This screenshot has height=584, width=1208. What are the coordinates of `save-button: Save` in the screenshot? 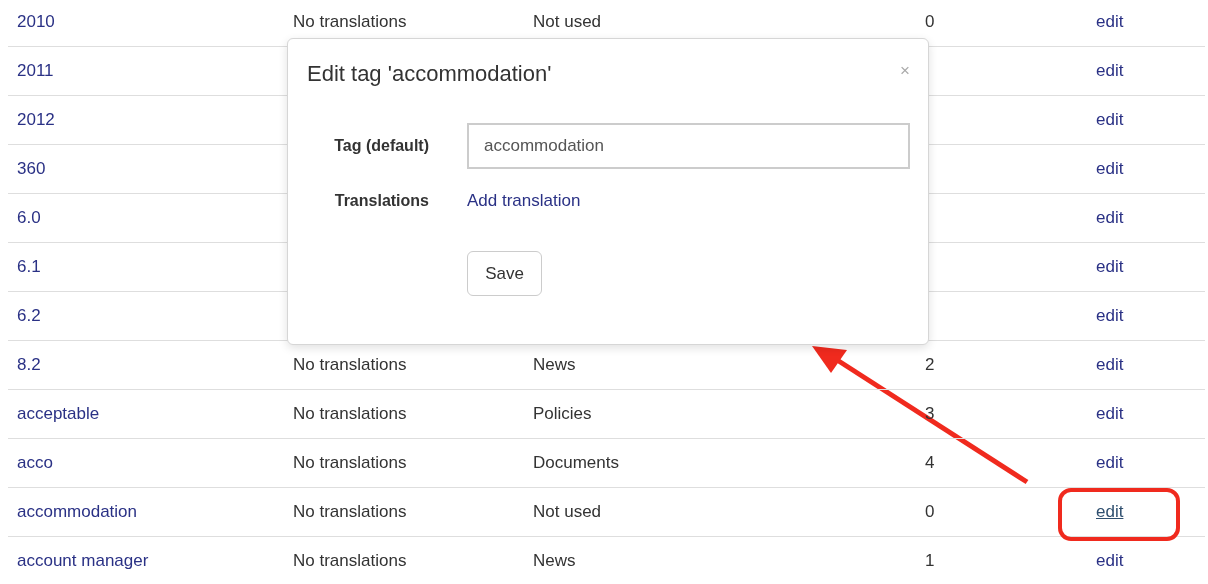 It's located at (504, 273).